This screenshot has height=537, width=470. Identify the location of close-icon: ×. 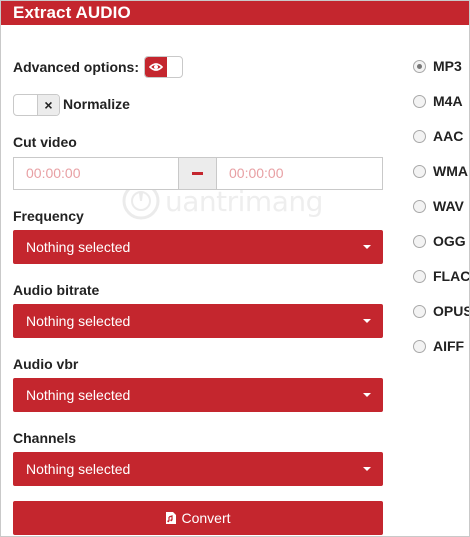
(48, 105).